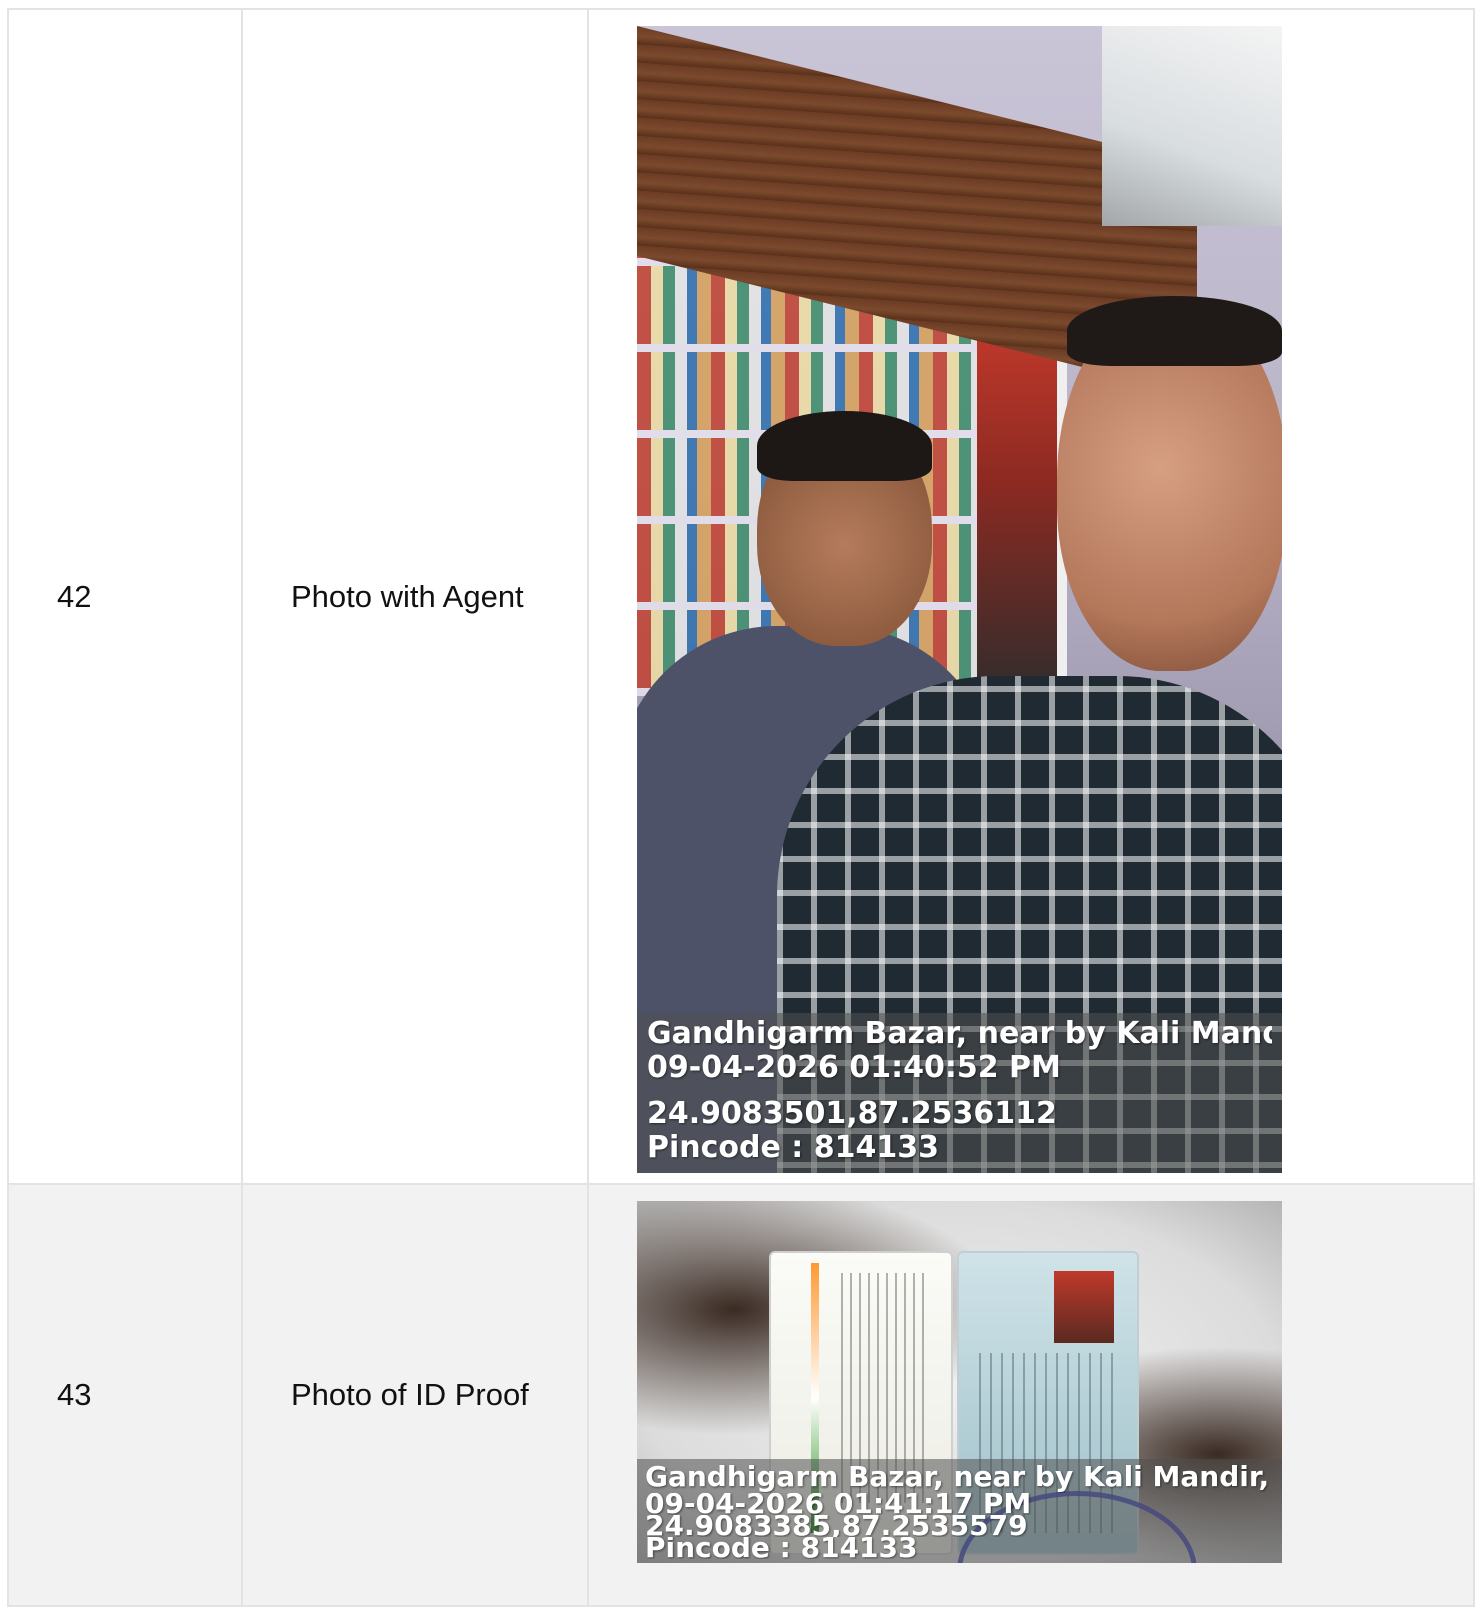 Image resolution: width=1479 pixels, height=1607 pixels. What do you see at coordinates (838, 1504) in the screenshot?
I see `geo-datetime-text: 09-04-2026 01:41:17 PM` at bounding box center [838, 1504].